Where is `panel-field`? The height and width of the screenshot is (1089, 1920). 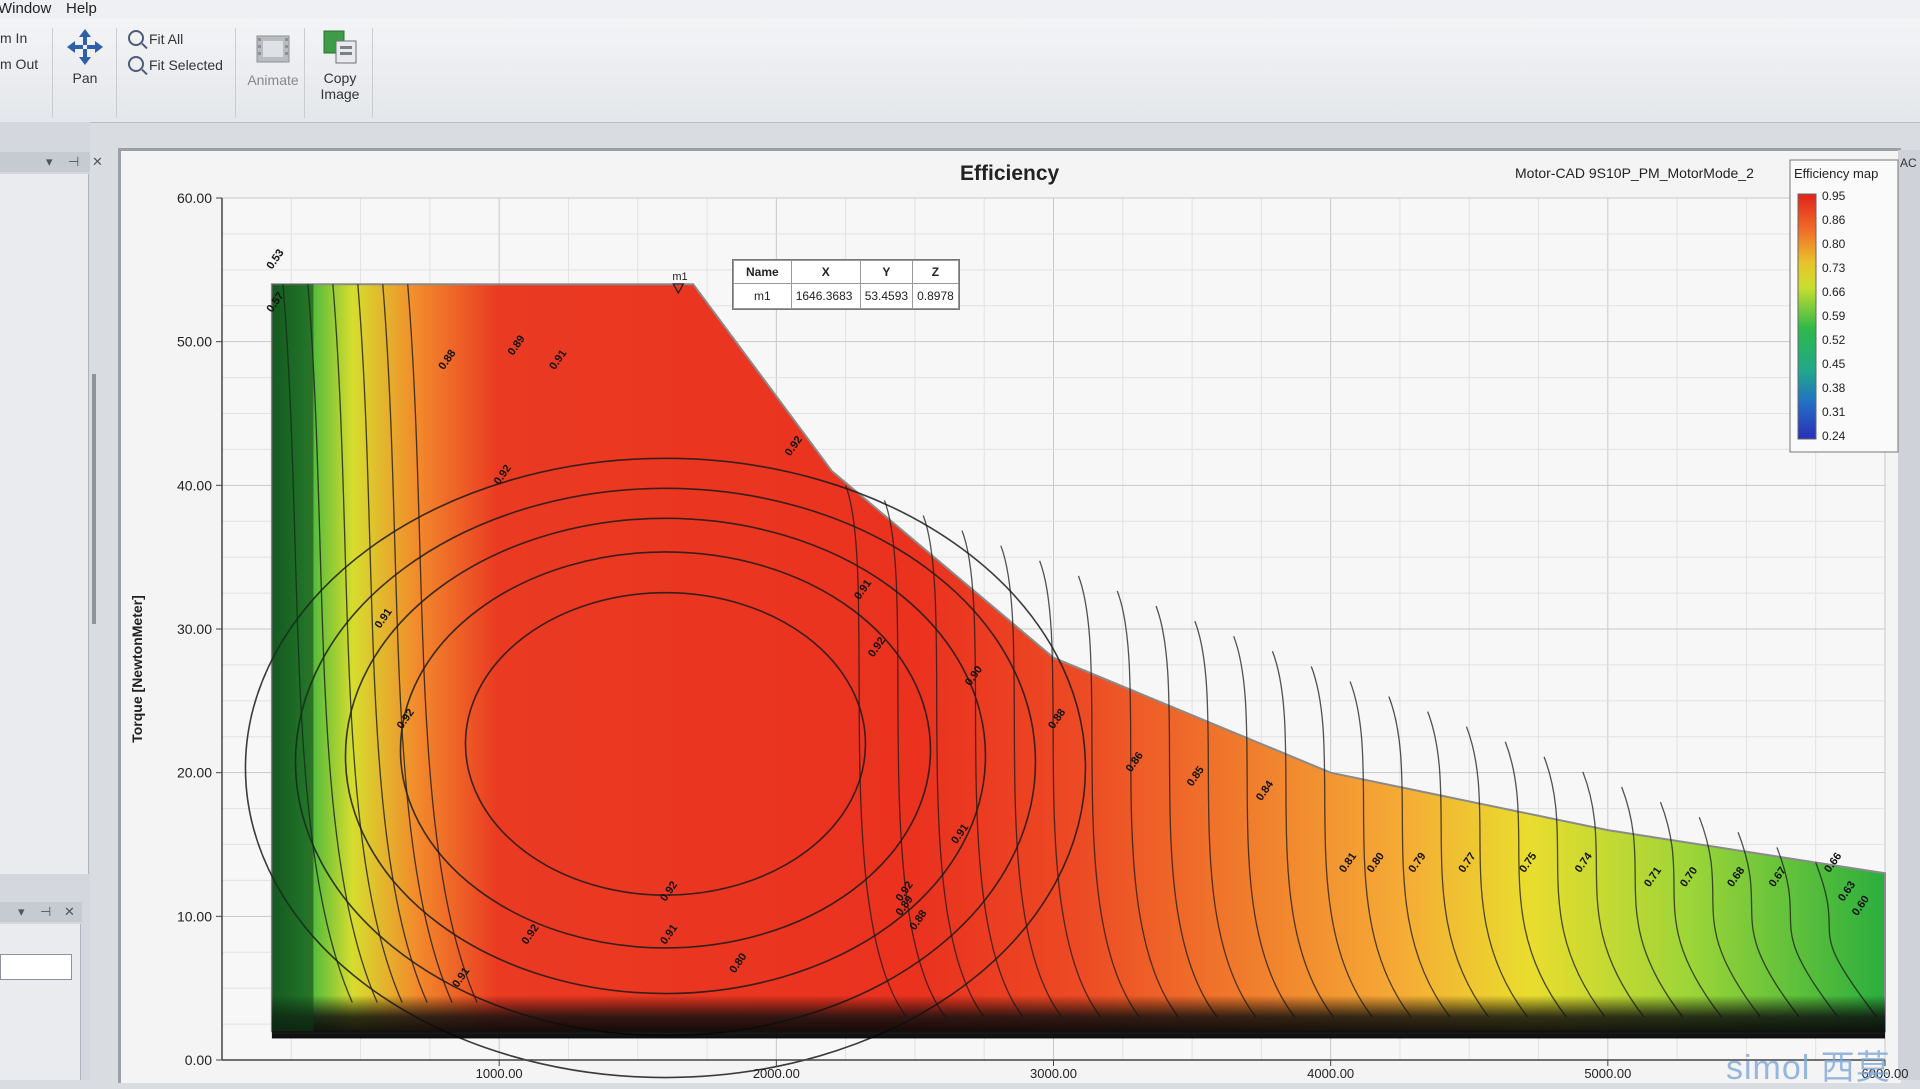
panel-field is located at coordinates (36, 967).